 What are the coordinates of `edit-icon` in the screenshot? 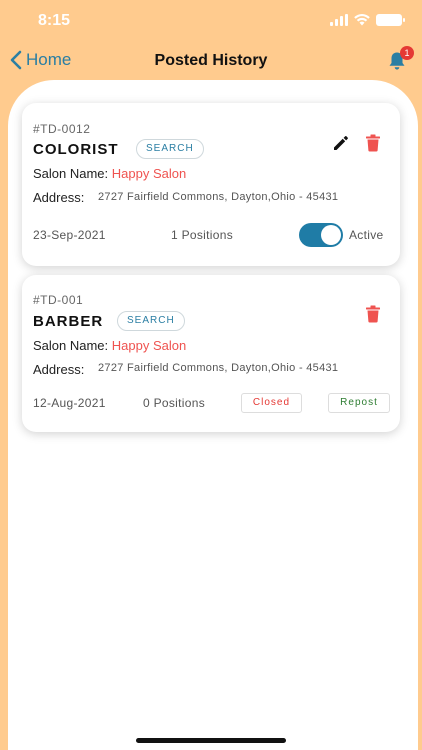 It's located at (341, 143).